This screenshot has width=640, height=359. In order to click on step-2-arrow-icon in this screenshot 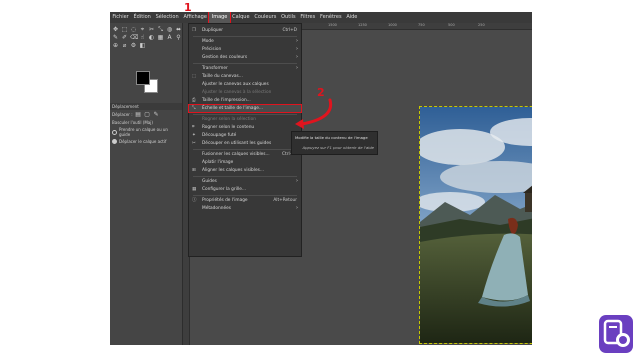, I will do `click(314, 113)`.